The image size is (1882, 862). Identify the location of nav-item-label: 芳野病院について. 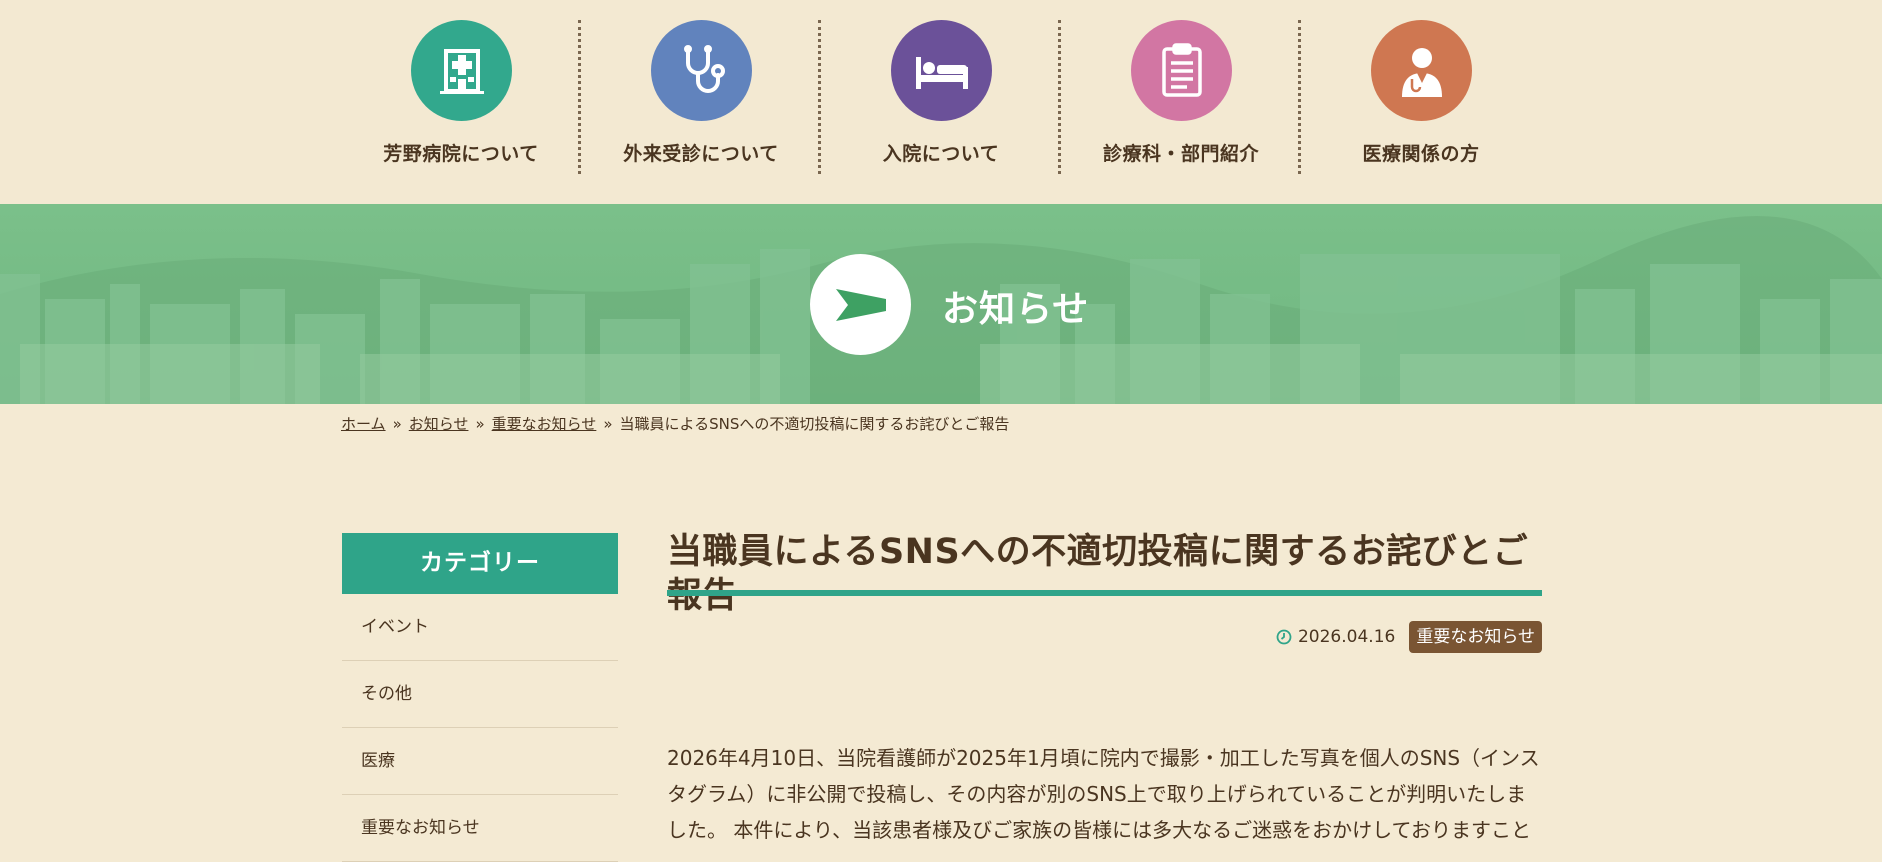
(461, 154).